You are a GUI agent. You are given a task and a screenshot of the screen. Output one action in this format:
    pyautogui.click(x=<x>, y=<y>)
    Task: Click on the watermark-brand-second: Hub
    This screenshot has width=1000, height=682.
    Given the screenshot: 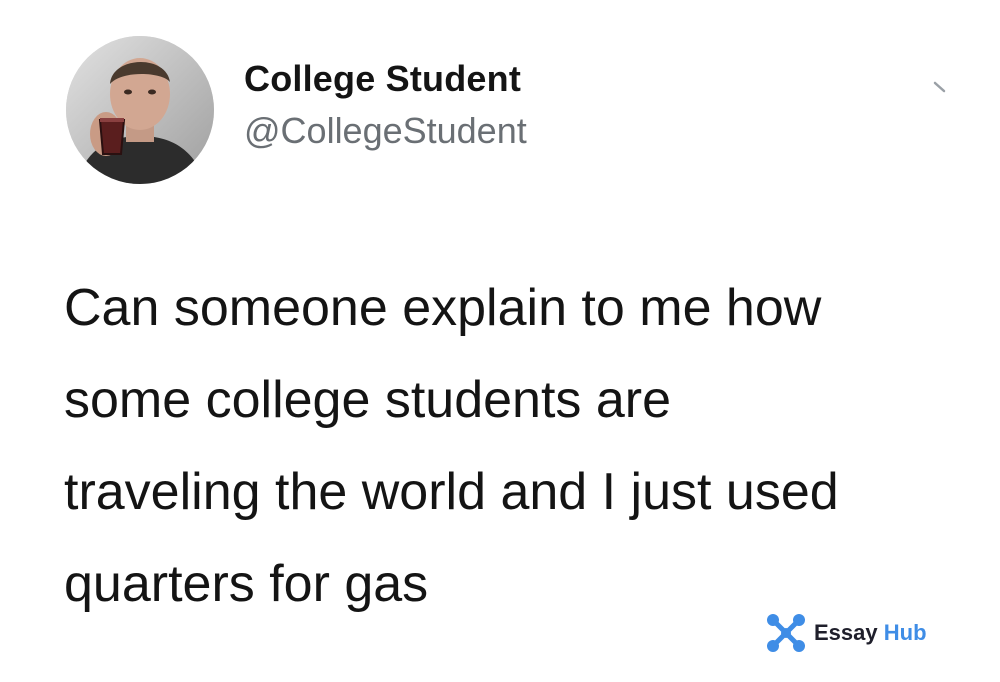 What is the action you would take?
    pyautogui.click(x=905, y=632)
    